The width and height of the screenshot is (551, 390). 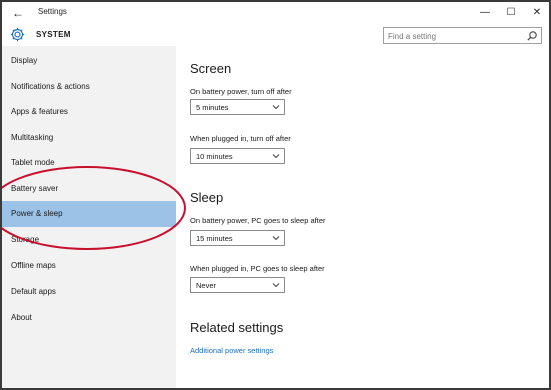 I want to click on back-button: ←, so click(x=18, y=13).